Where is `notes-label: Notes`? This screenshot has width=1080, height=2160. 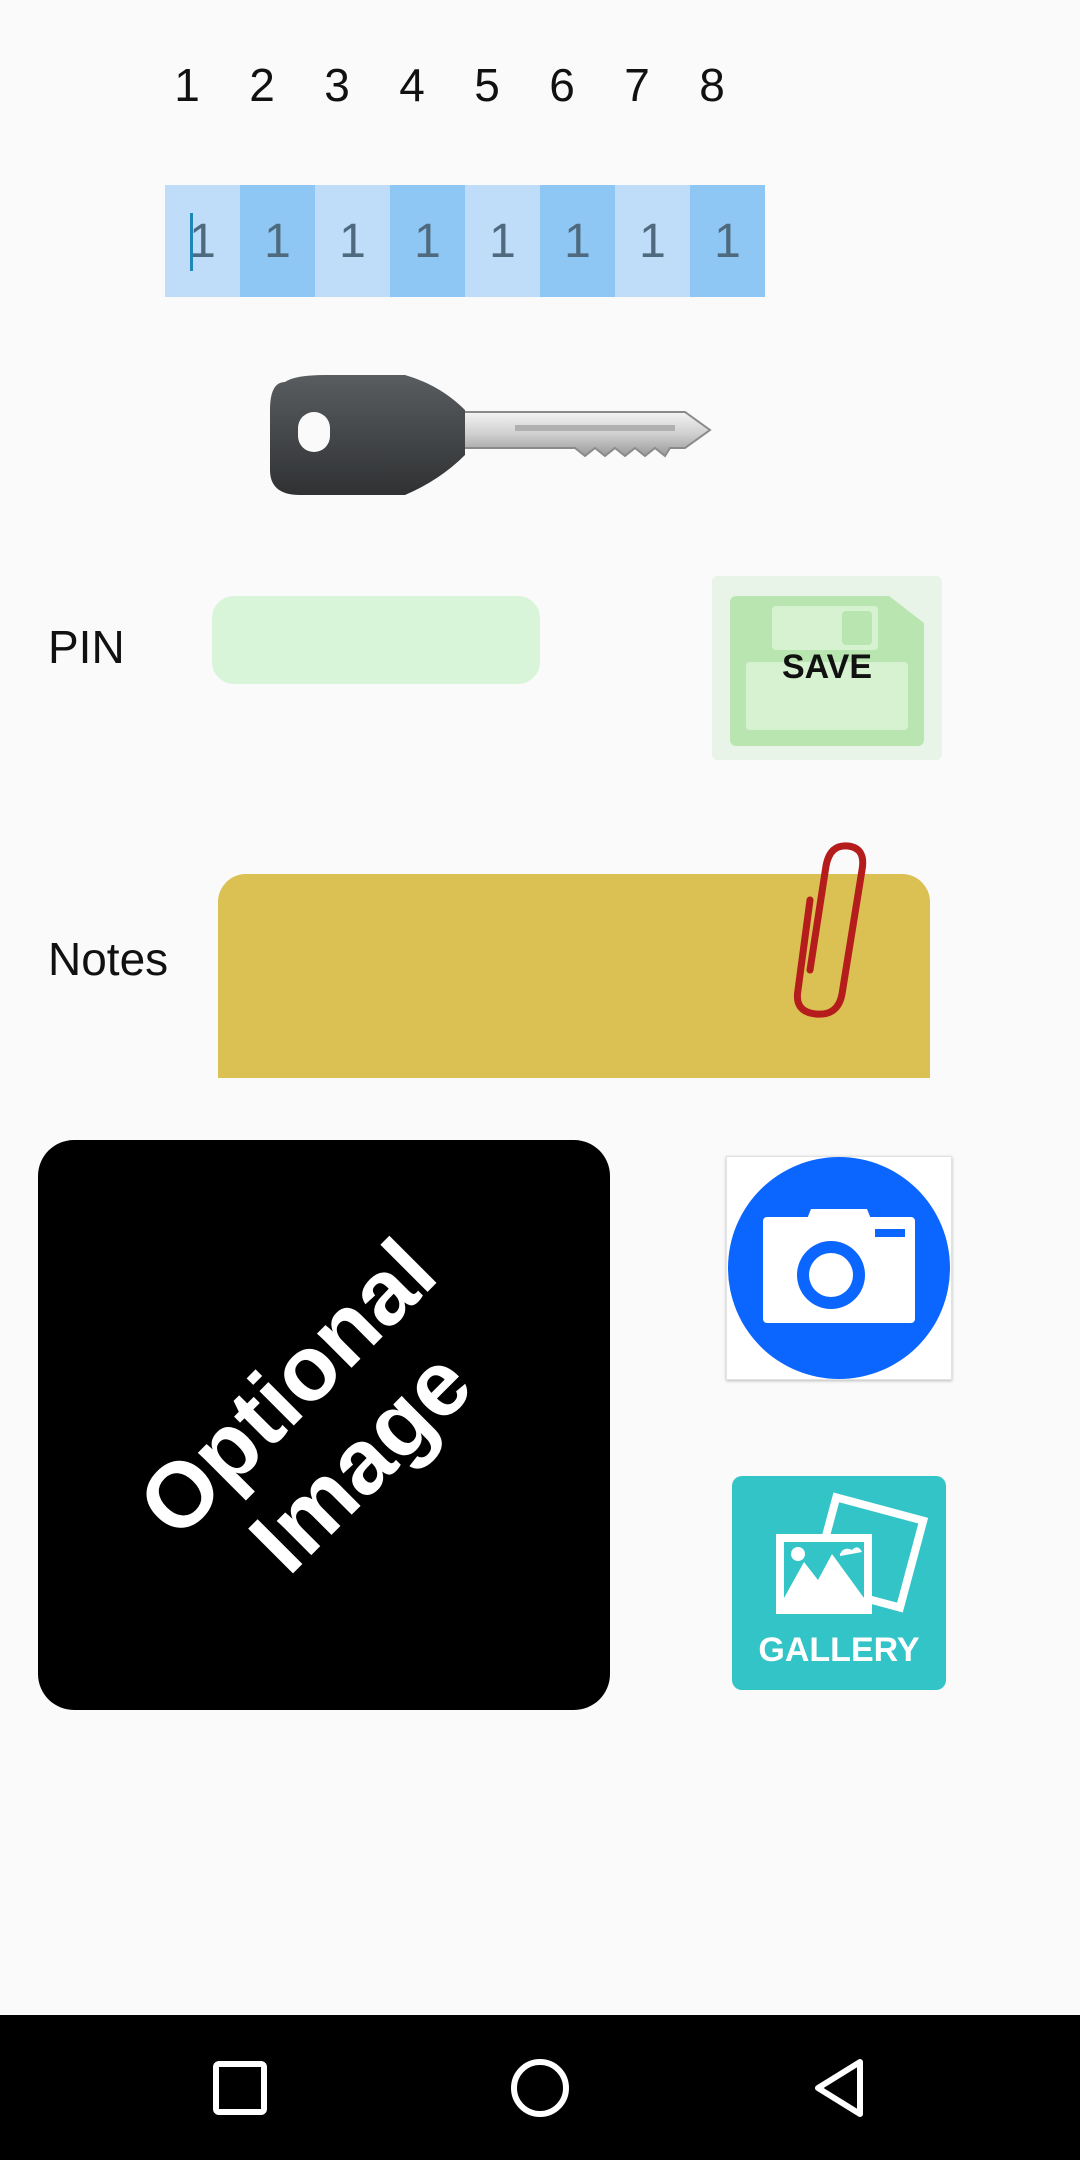 notes-label: Notes is located at coordinates (108, 959).